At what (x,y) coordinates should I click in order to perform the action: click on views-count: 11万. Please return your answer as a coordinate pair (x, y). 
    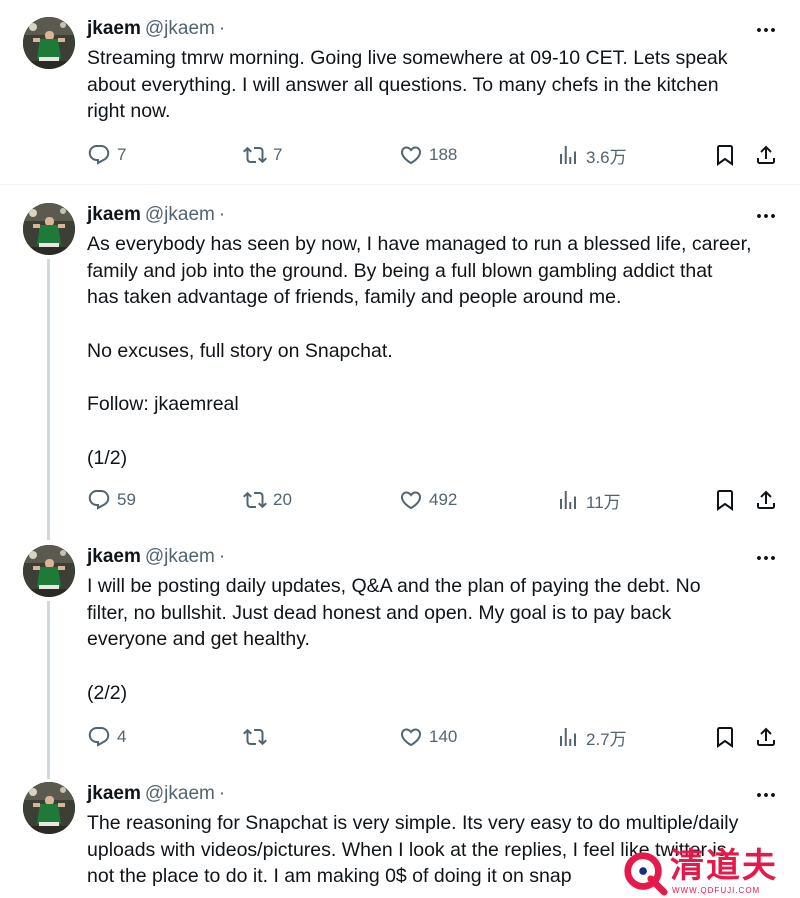
    Looking at the image, I should click on (603, 502).